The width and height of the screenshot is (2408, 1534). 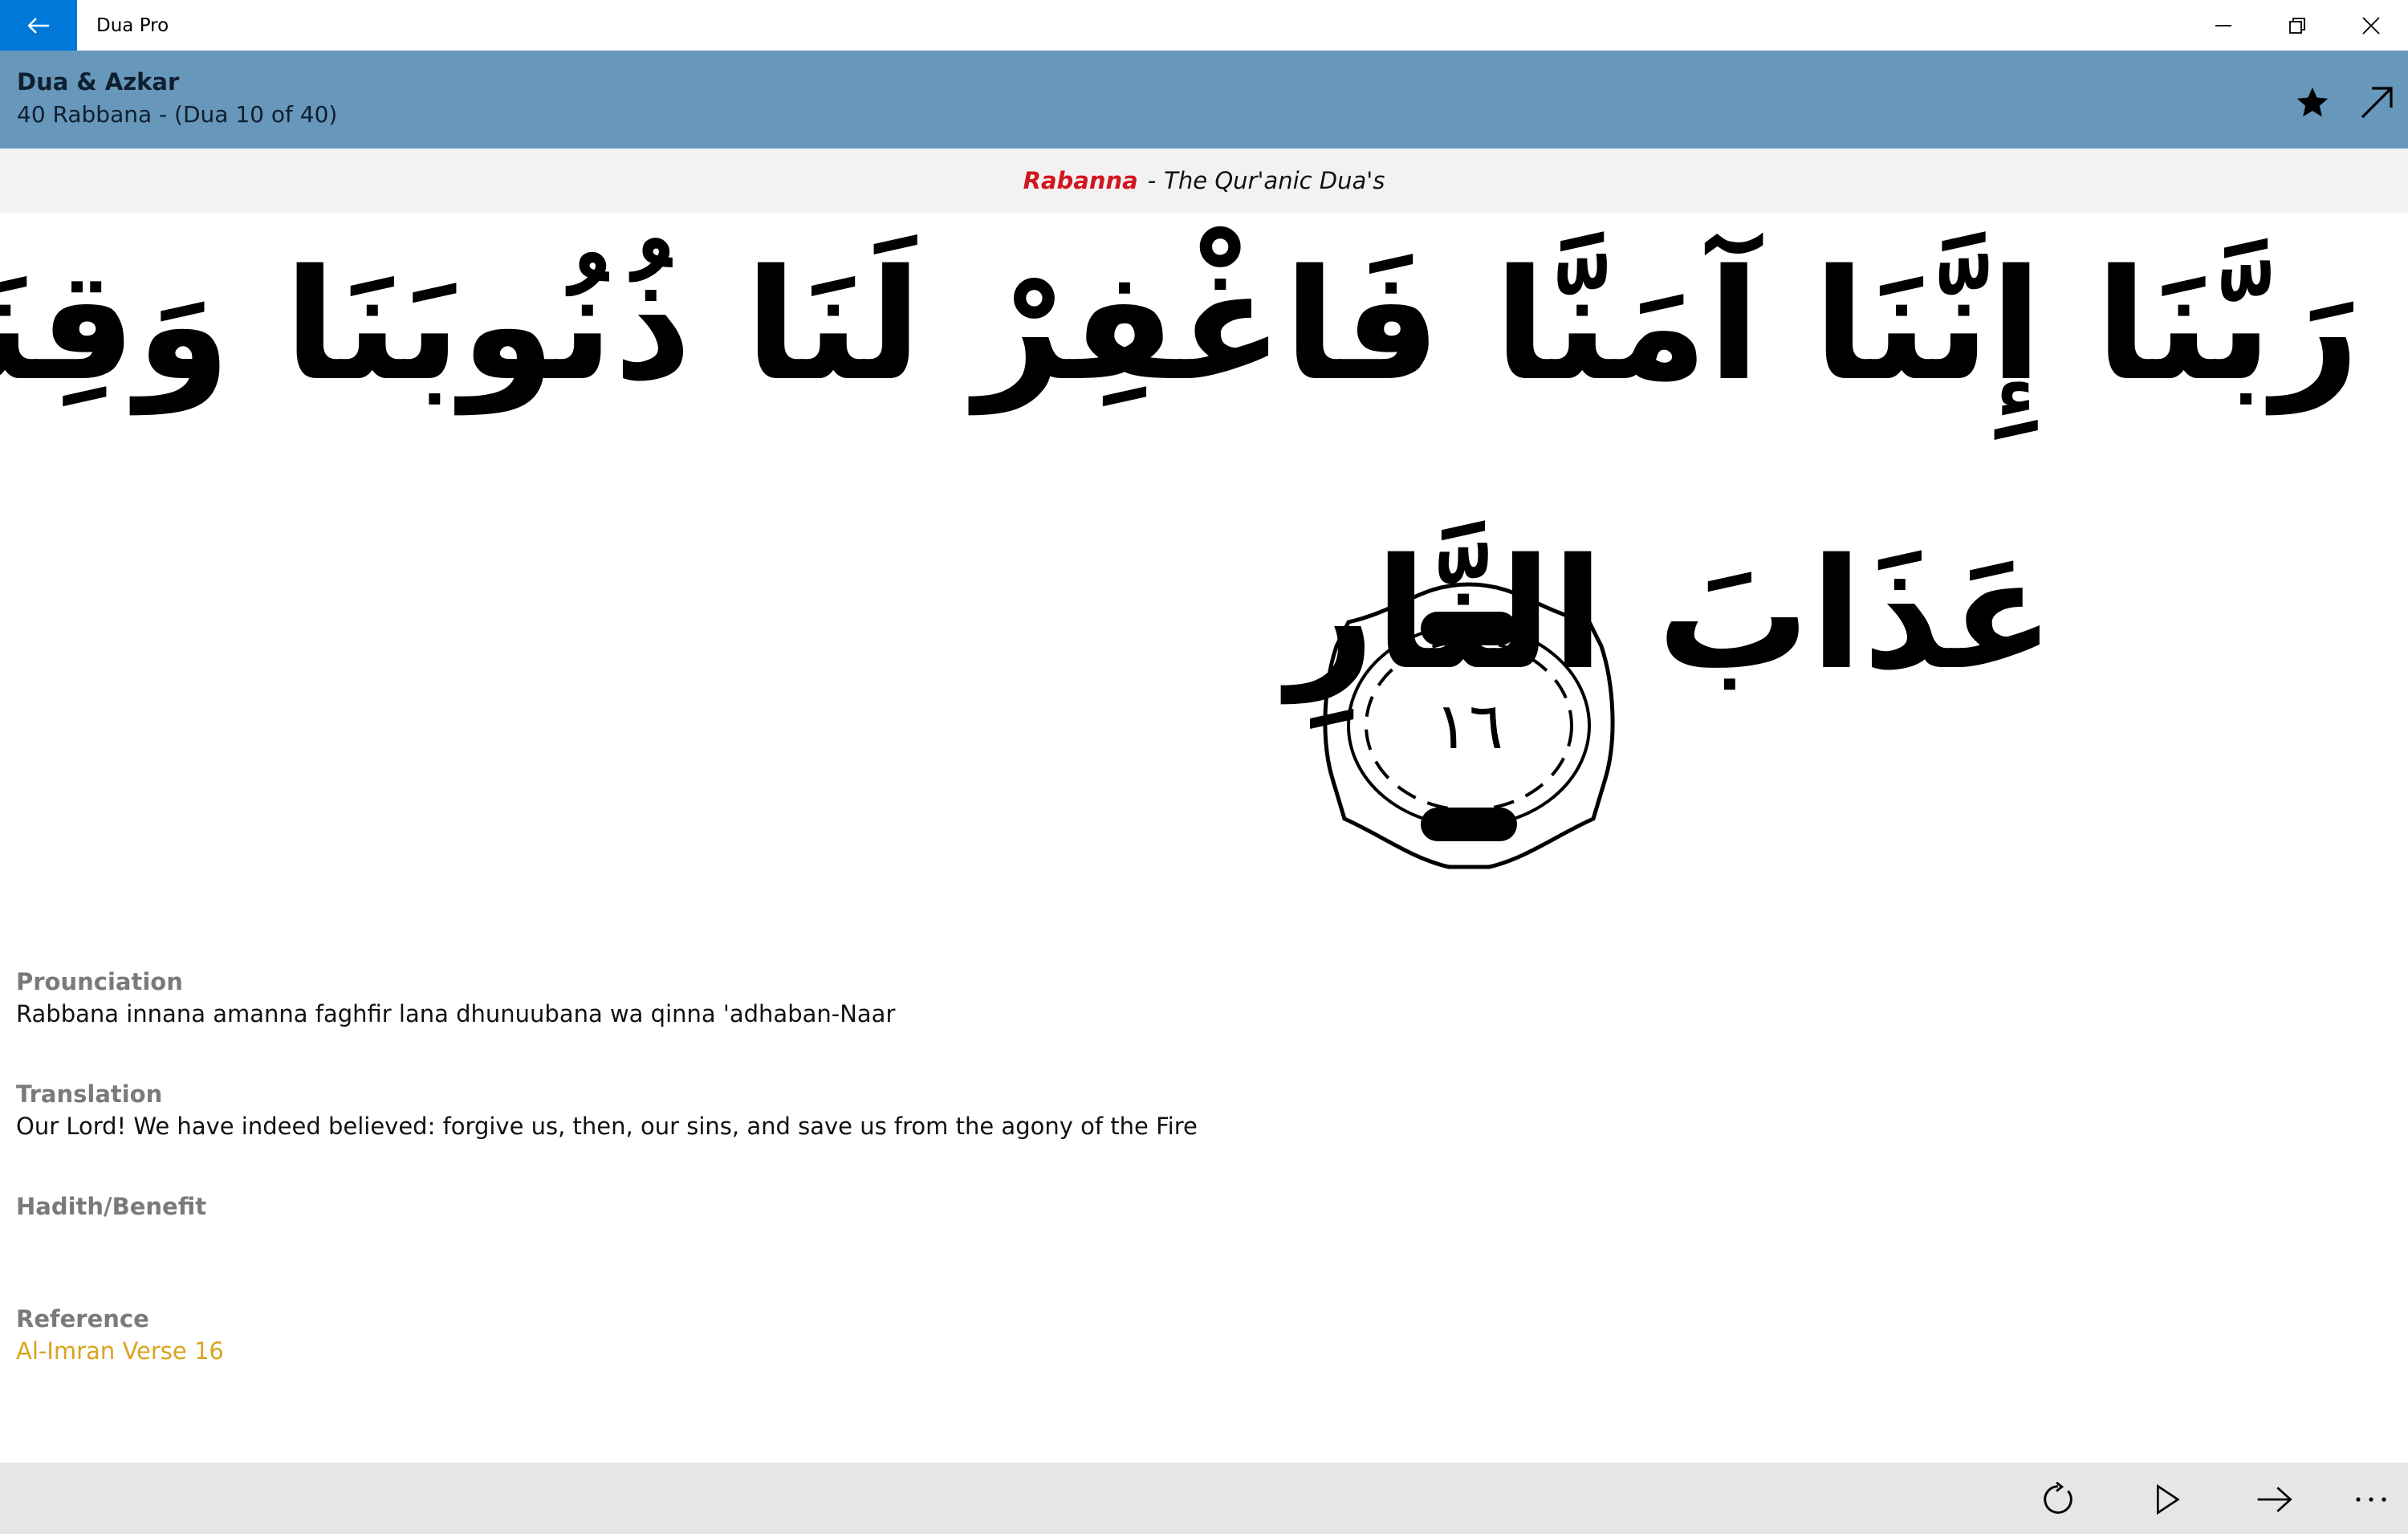 What do you see at coordinates (1274, 180) in the screenshot?
I see `banner-text: The Qur'anic Dua's` at bounding box center [1274, 180].